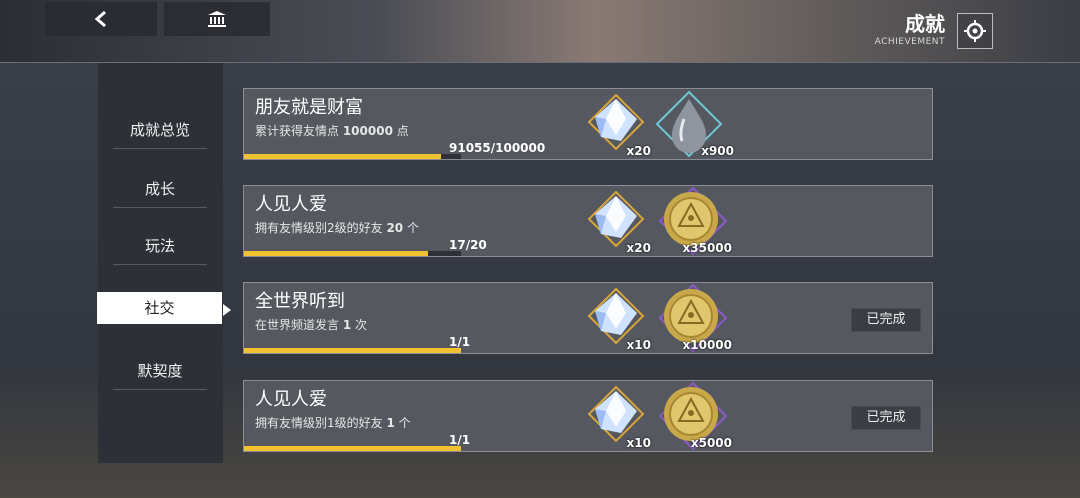 Image resolution: width=1080 pixels, height=498 pixels. I want to click on achievement-card: 人见人爱 拥有友情级别2级的好友 20 个 17/20 x20 x35000, so click(588, 221).